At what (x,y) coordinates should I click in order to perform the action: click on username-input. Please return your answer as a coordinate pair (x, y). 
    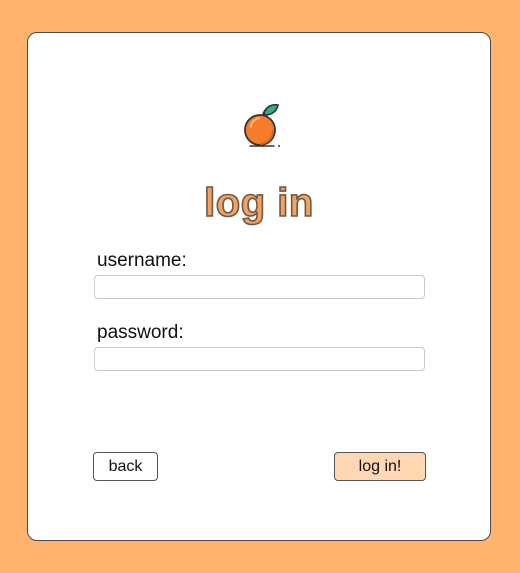
    Looking at the image, I should click on (259, 287).